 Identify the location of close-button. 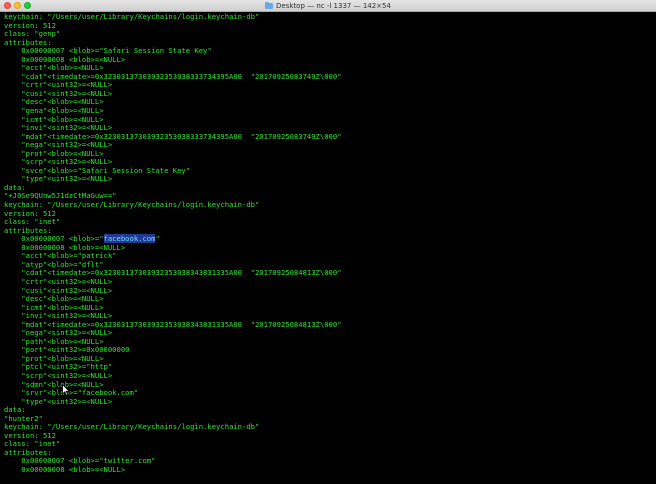
(7, 5).